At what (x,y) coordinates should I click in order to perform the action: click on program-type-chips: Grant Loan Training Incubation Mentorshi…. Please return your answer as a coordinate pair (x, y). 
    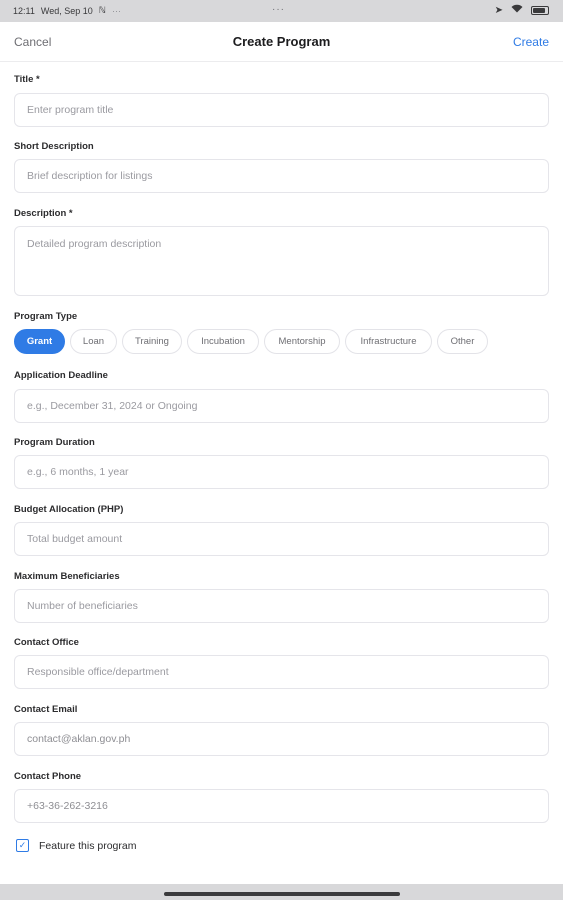
    Looking at the image, I should click on (251, 341).